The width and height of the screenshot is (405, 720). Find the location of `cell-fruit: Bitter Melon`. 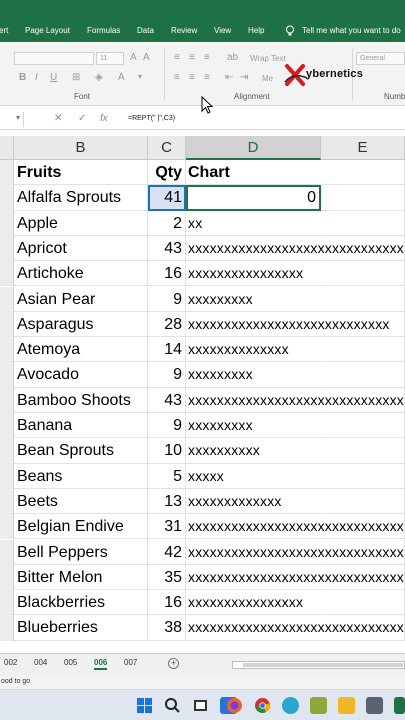

cell-fruit: Bitter Melon is located at coordinates (81, 577).